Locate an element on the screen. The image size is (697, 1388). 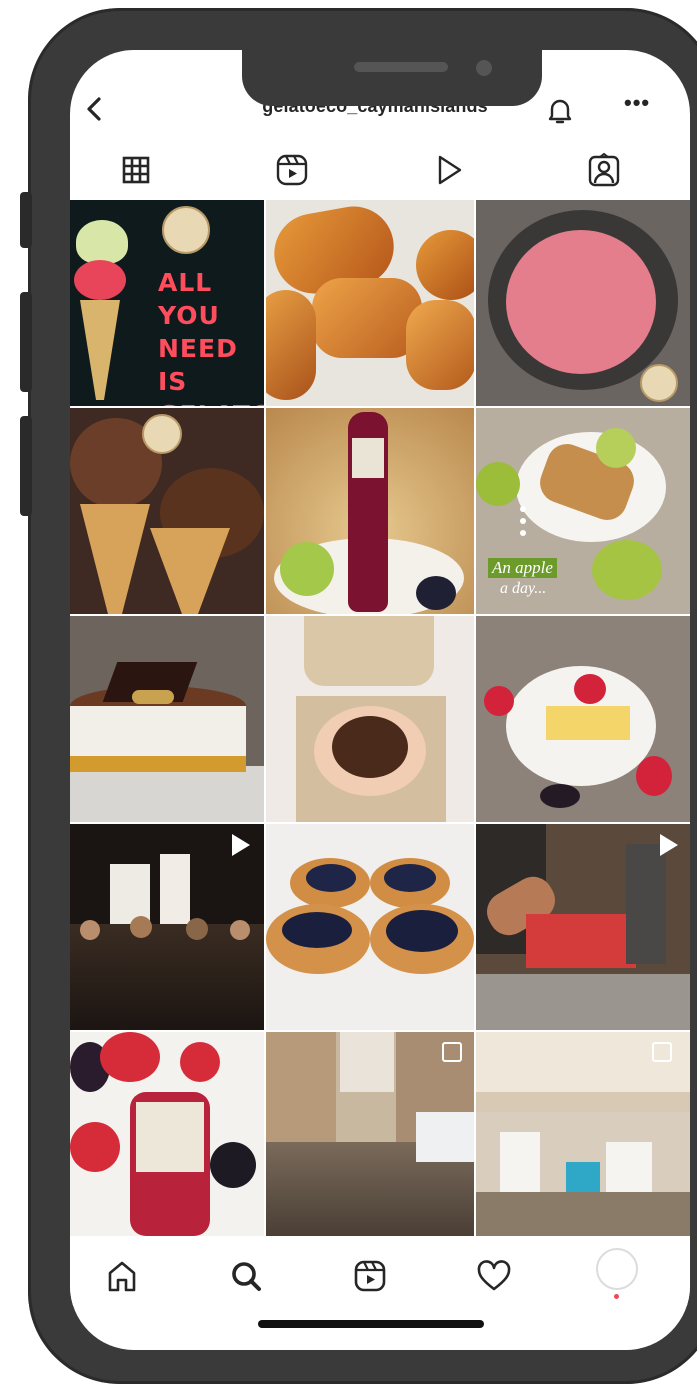
notification-dot is located at coordinates (616, 1296).